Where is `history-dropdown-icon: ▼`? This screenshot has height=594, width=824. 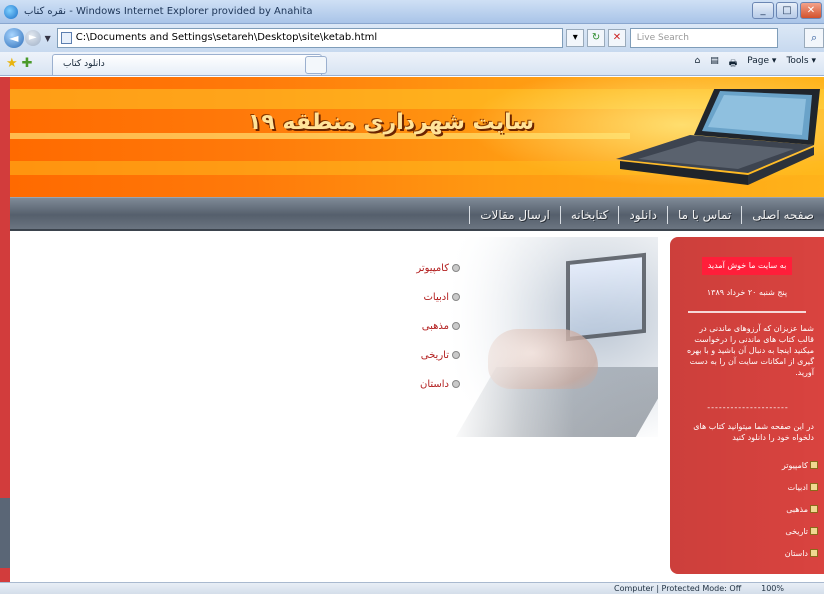
history-dropdown-icon: ▼ is located at coordinates (48, 38).